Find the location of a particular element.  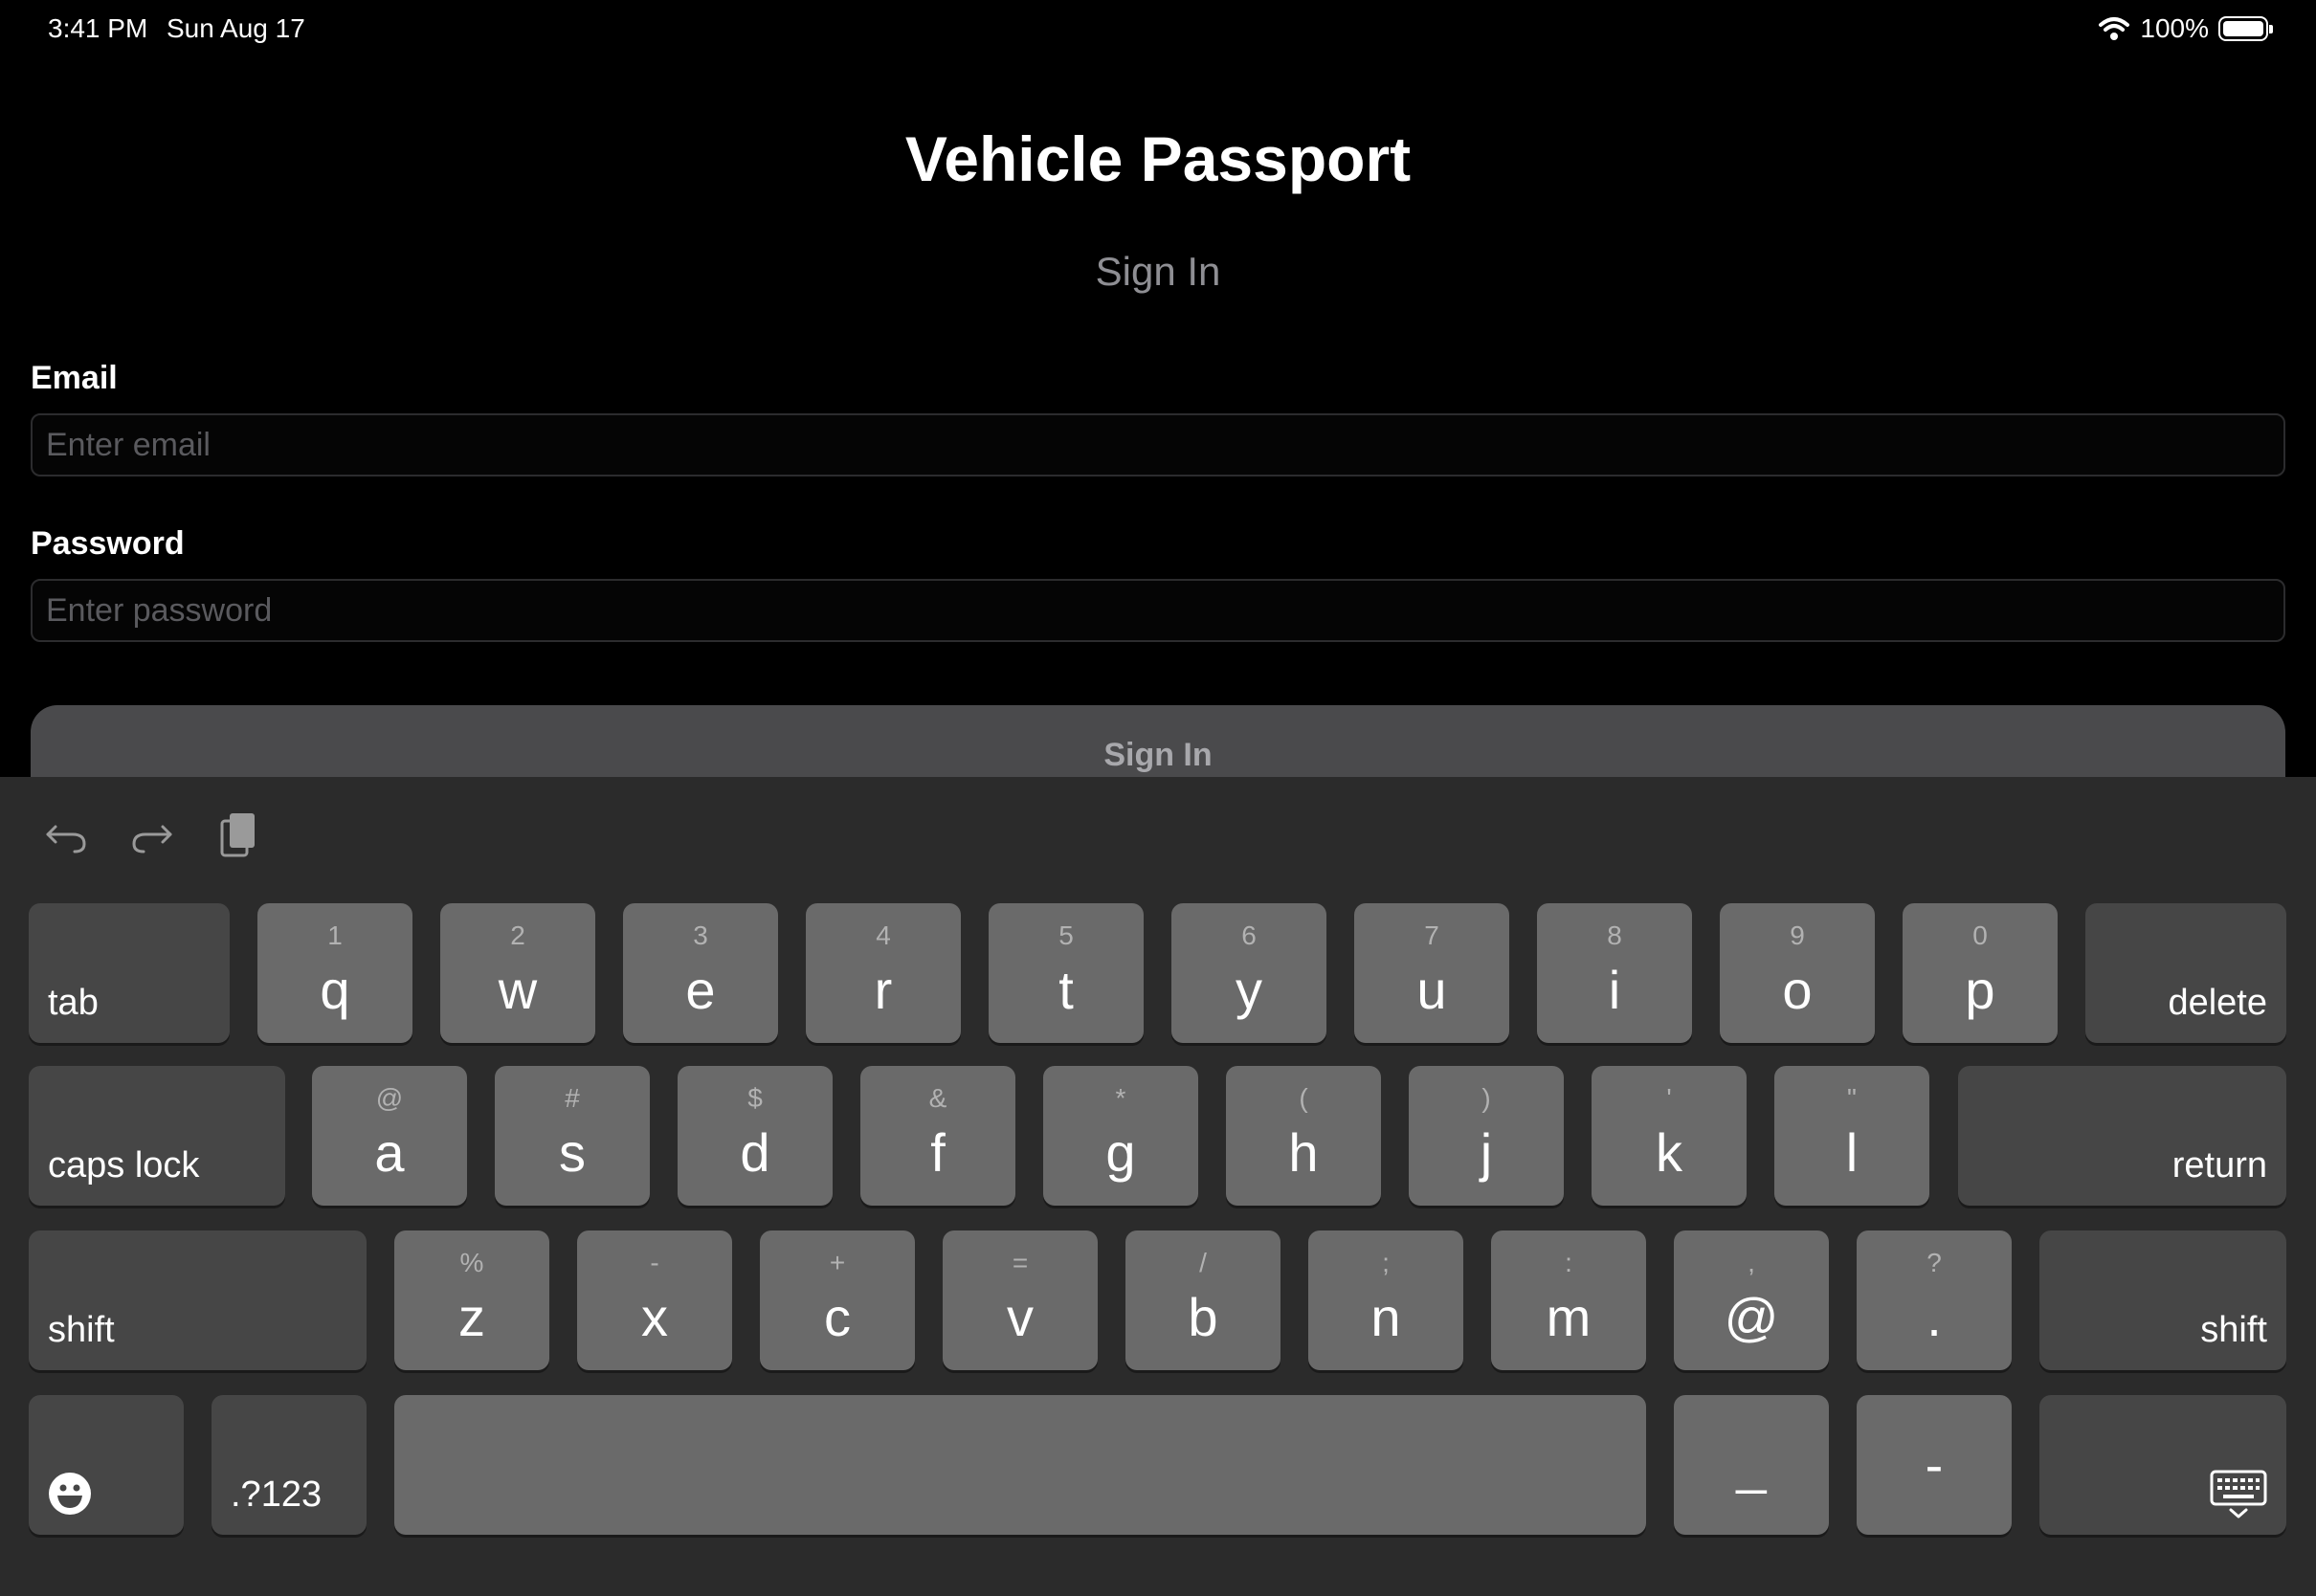

email-field is located at coordinates (1158, 445).